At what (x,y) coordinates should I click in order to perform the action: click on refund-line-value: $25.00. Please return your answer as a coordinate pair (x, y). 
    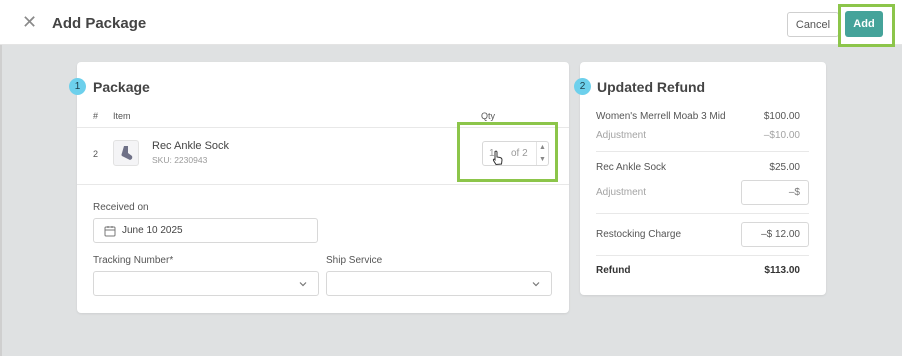
    Looking at the image, I should click on (784, 167).